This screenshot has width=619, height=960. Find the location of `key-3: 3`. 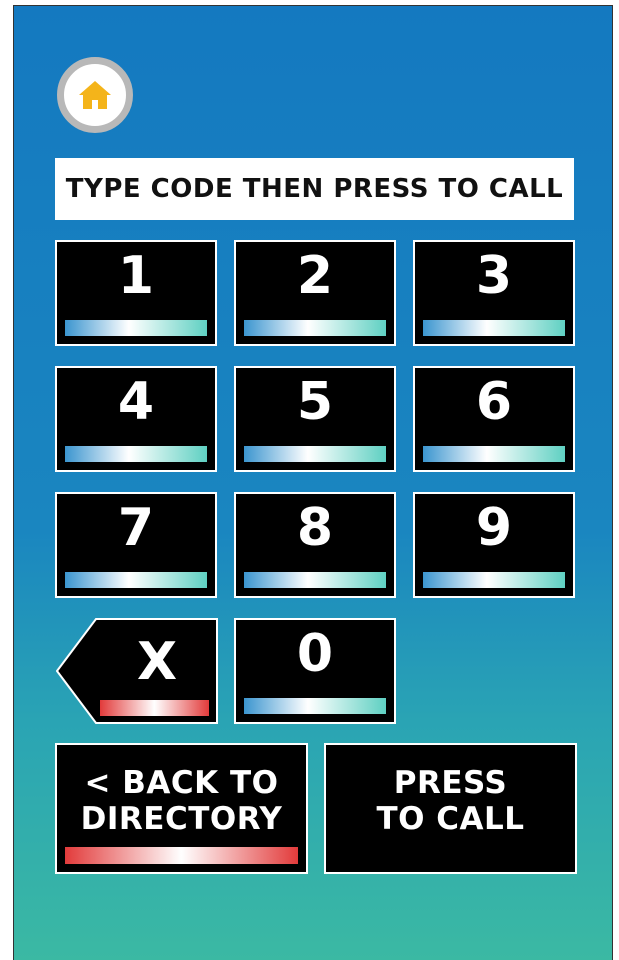

key-3: 3 is located at coordinates (494, 293).